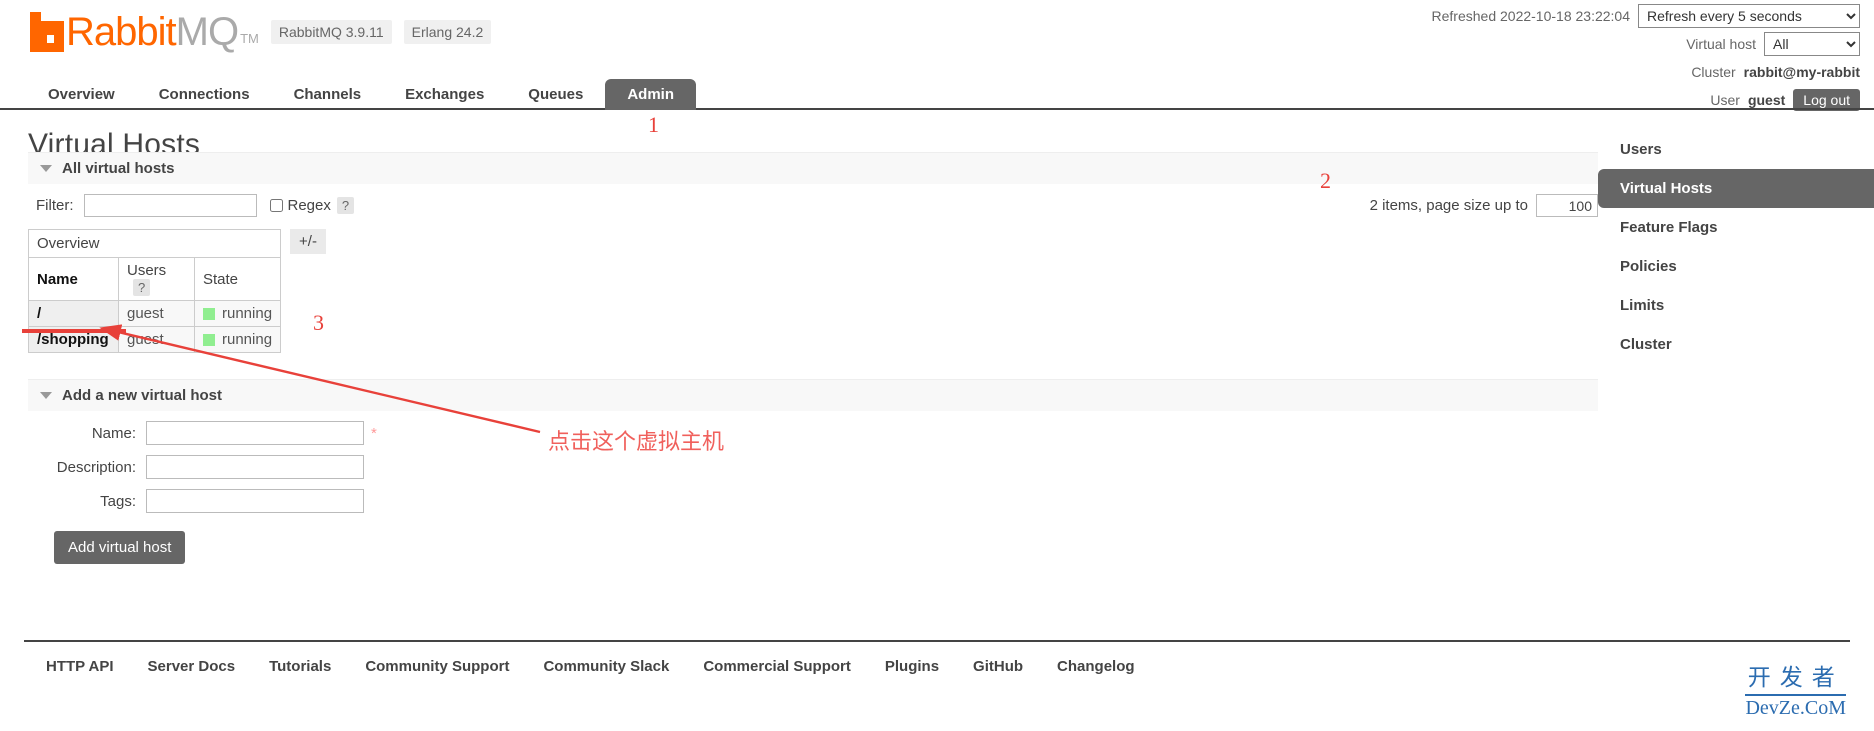  I want to click on site-watermark: 开发者 DevZe.CoM, so click(1795, 689).